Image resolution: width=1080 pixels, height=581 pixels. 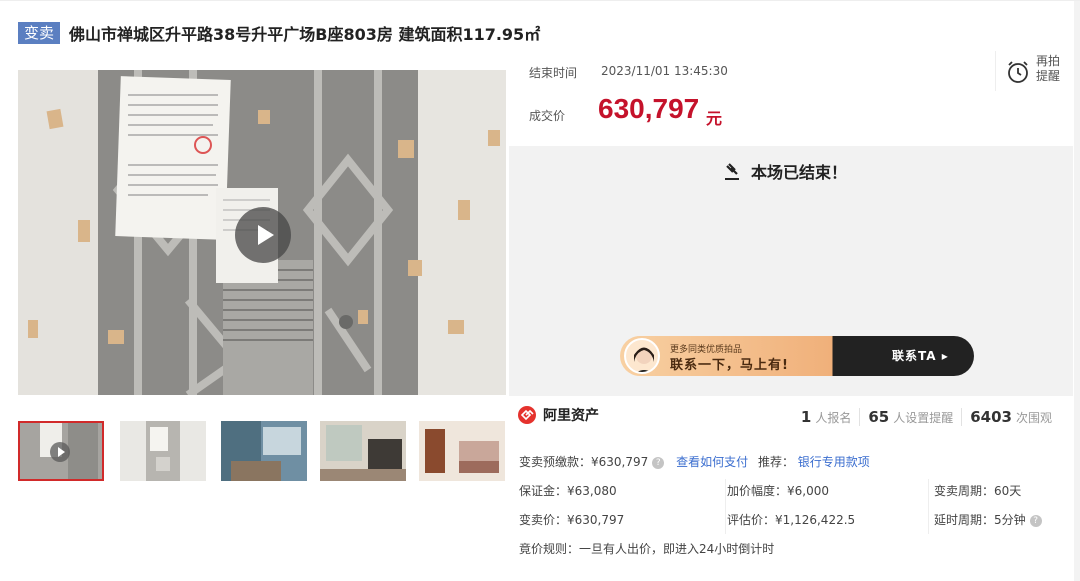 I want to click on agent-avatar, so click(x=642, y=356).